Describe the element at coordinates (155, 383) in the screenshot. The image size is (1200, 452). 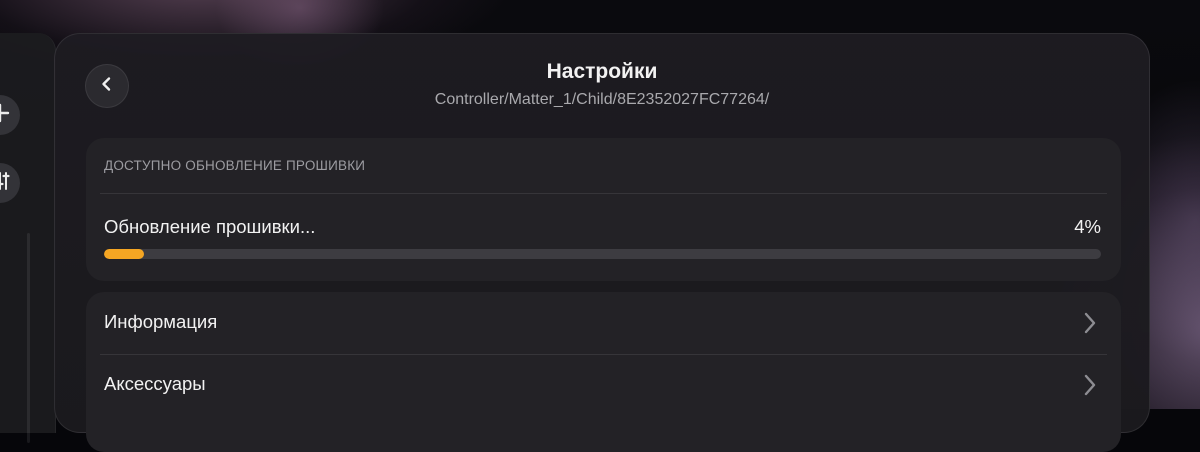
I see `menu-item-label: Аксессуары` at that location.